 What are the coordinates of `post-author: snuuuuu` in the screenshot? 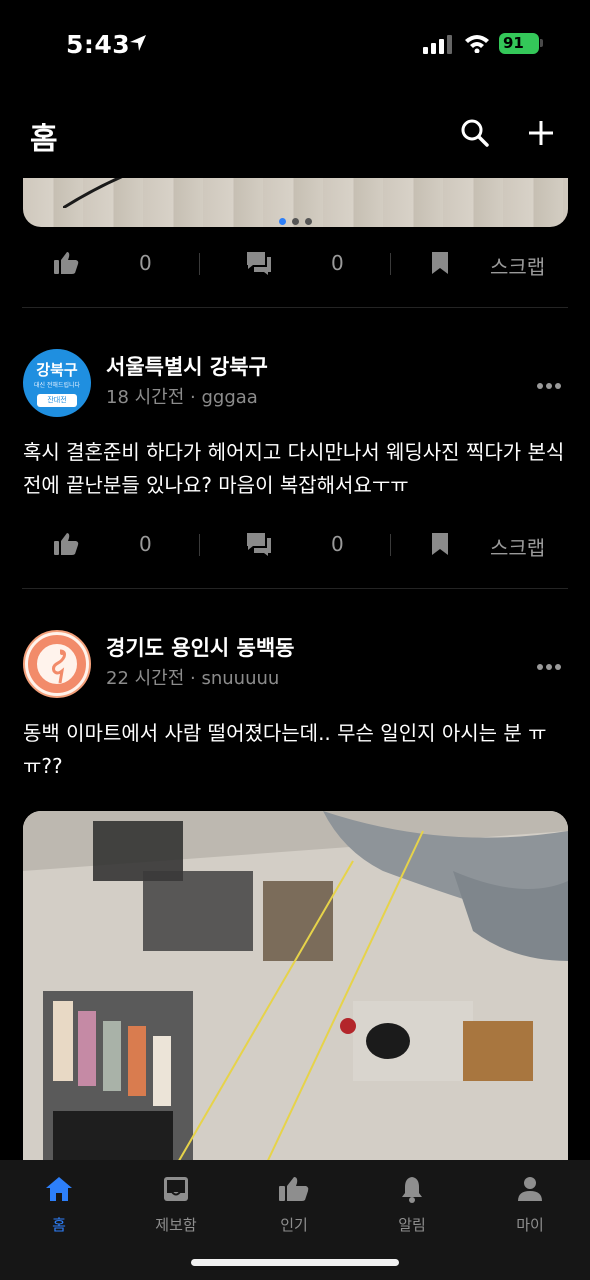 It's located at (240, 678).